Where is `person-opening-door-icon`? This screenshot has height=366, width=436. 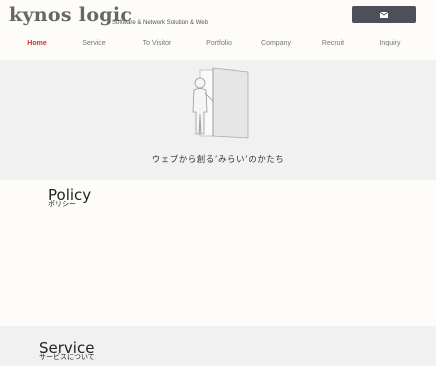 person-opening-door-icon is located at coordinates (220, 103).